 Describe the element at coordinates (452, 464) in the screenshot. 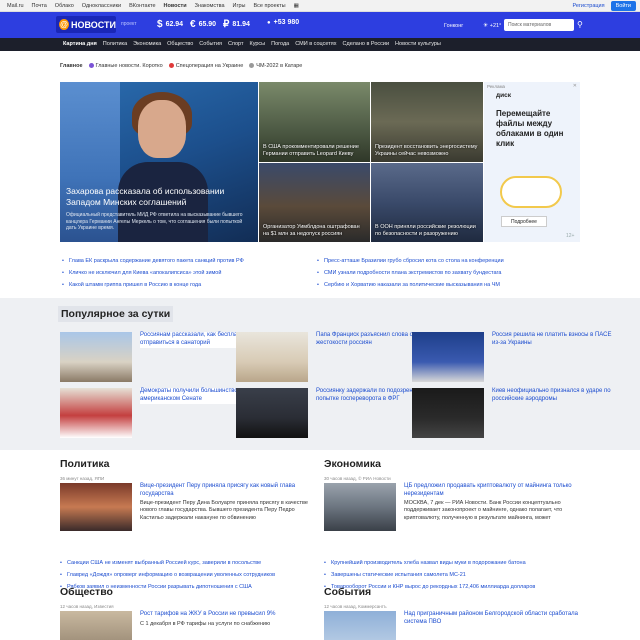

I see `economy-title: Экономика` at that location.